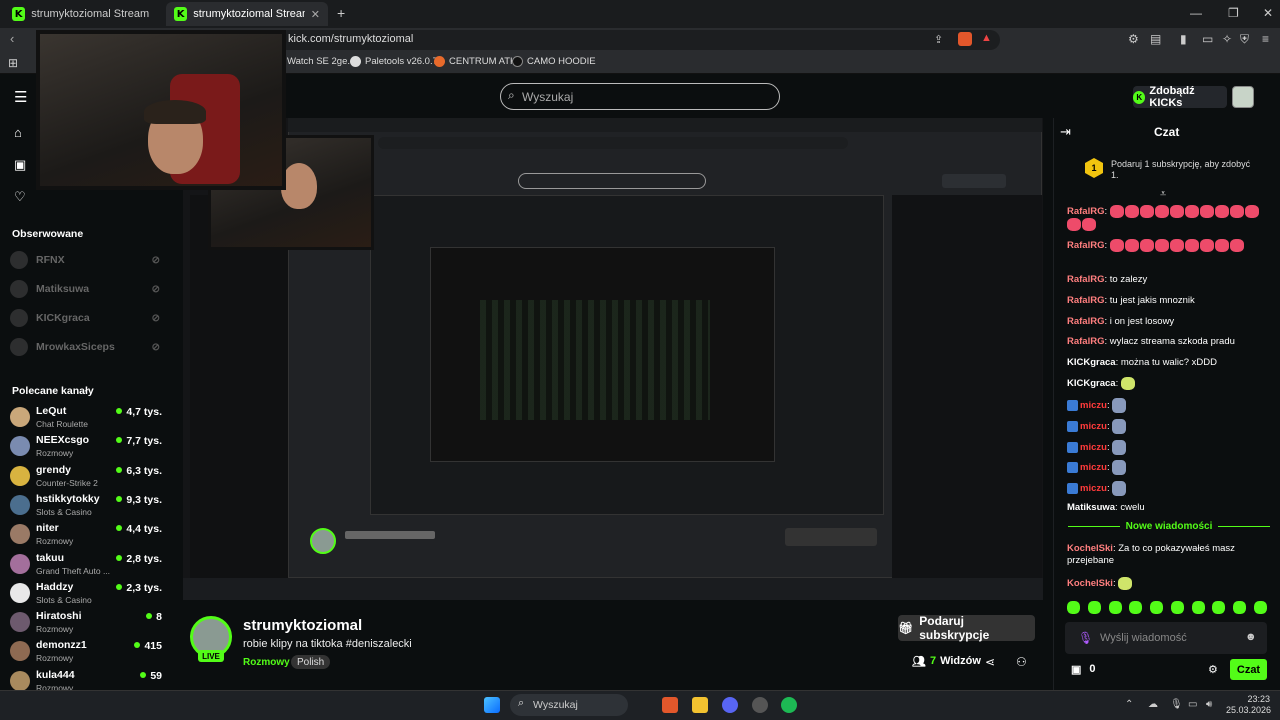 This screenshot has width=1280, height=720. I want to click on sidebar-toggle-icon: ▮, so click(1183, 39).